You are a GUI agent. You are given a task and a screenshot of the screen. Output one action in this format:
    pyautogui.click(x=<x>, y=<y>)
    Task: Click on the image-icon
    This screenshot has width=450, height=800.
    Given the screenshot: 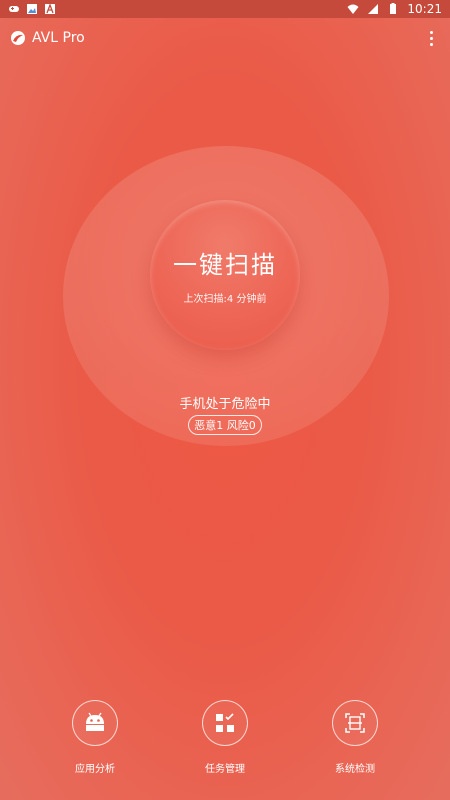 What is the action you would take?
    pyautogui.click(x=32, y=9)
    